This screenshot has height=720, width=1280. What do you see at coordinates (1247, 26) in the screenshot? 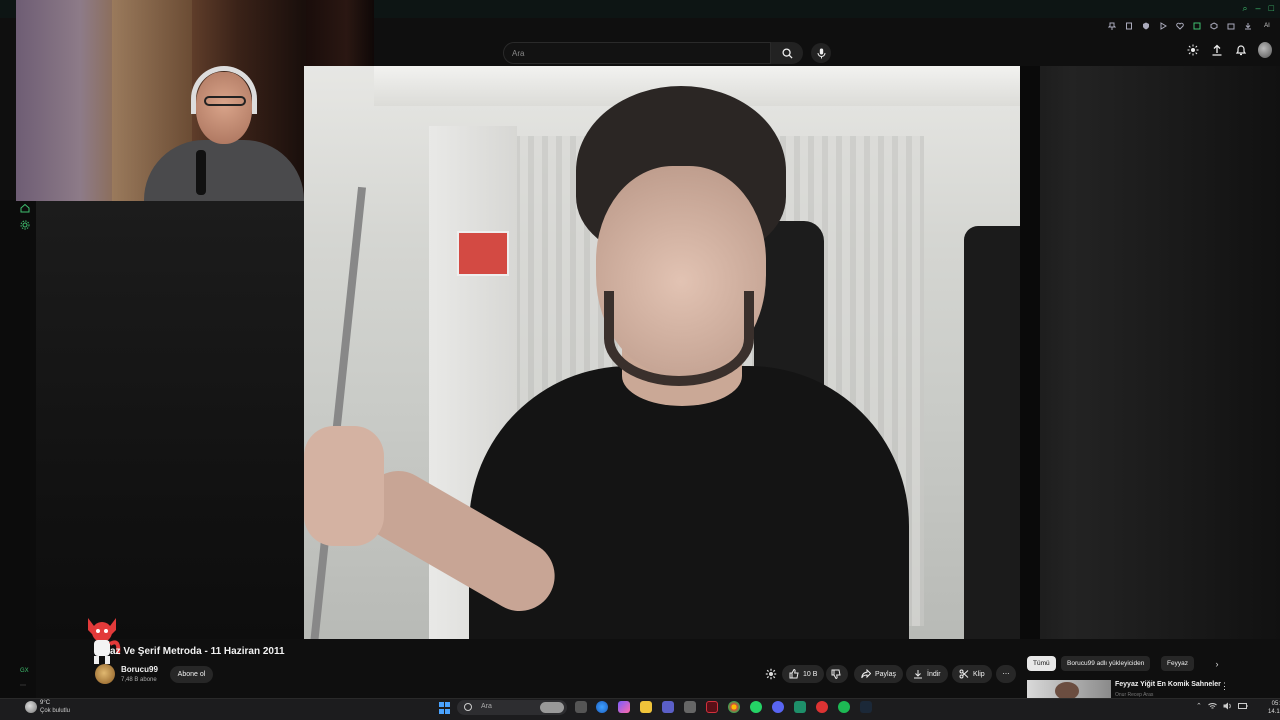
I see `download-icon` at bounding box center [1247, 26].